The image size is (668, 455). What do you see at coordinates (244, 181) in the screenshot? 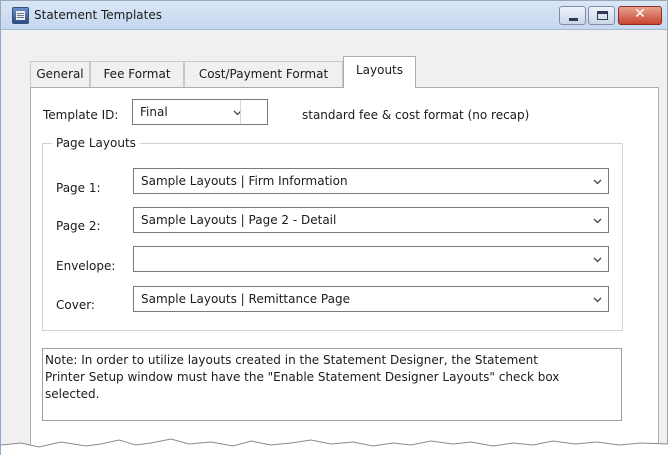
I see `page-1-layout-value: Sample Layouts | Firm Information` at bounding box center [244, 181].